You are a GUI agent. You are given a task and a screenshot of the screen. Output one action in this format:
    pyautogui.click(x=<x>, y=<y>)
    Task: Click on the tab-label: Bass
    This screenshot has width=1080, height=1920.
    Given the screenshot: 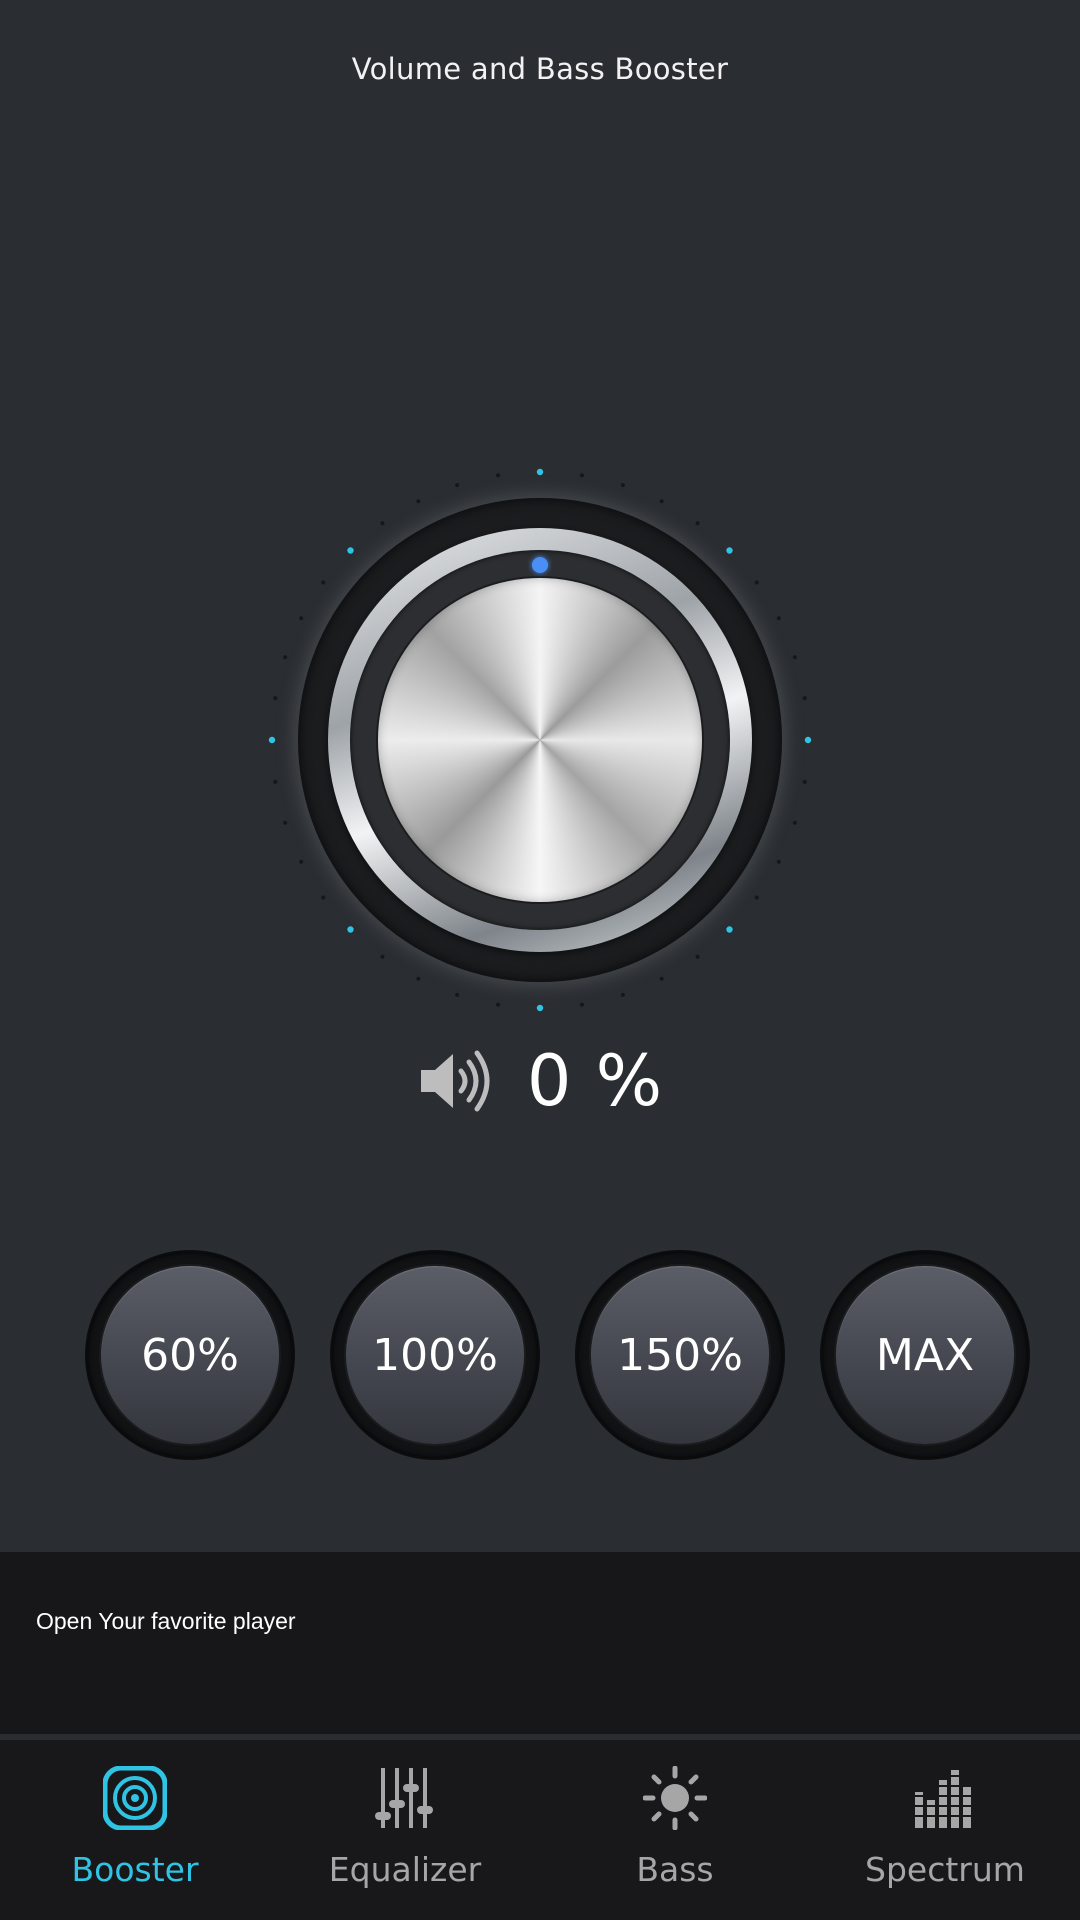 What is the action you would take?
    pyautogui.click(x=675, y=1869)
    